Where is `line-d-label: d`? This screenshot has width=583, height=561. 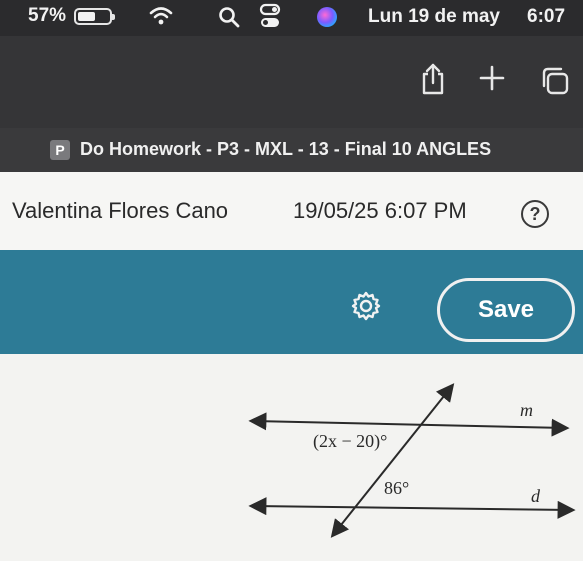
line-d-label: d is located at coordinates (536, 496).